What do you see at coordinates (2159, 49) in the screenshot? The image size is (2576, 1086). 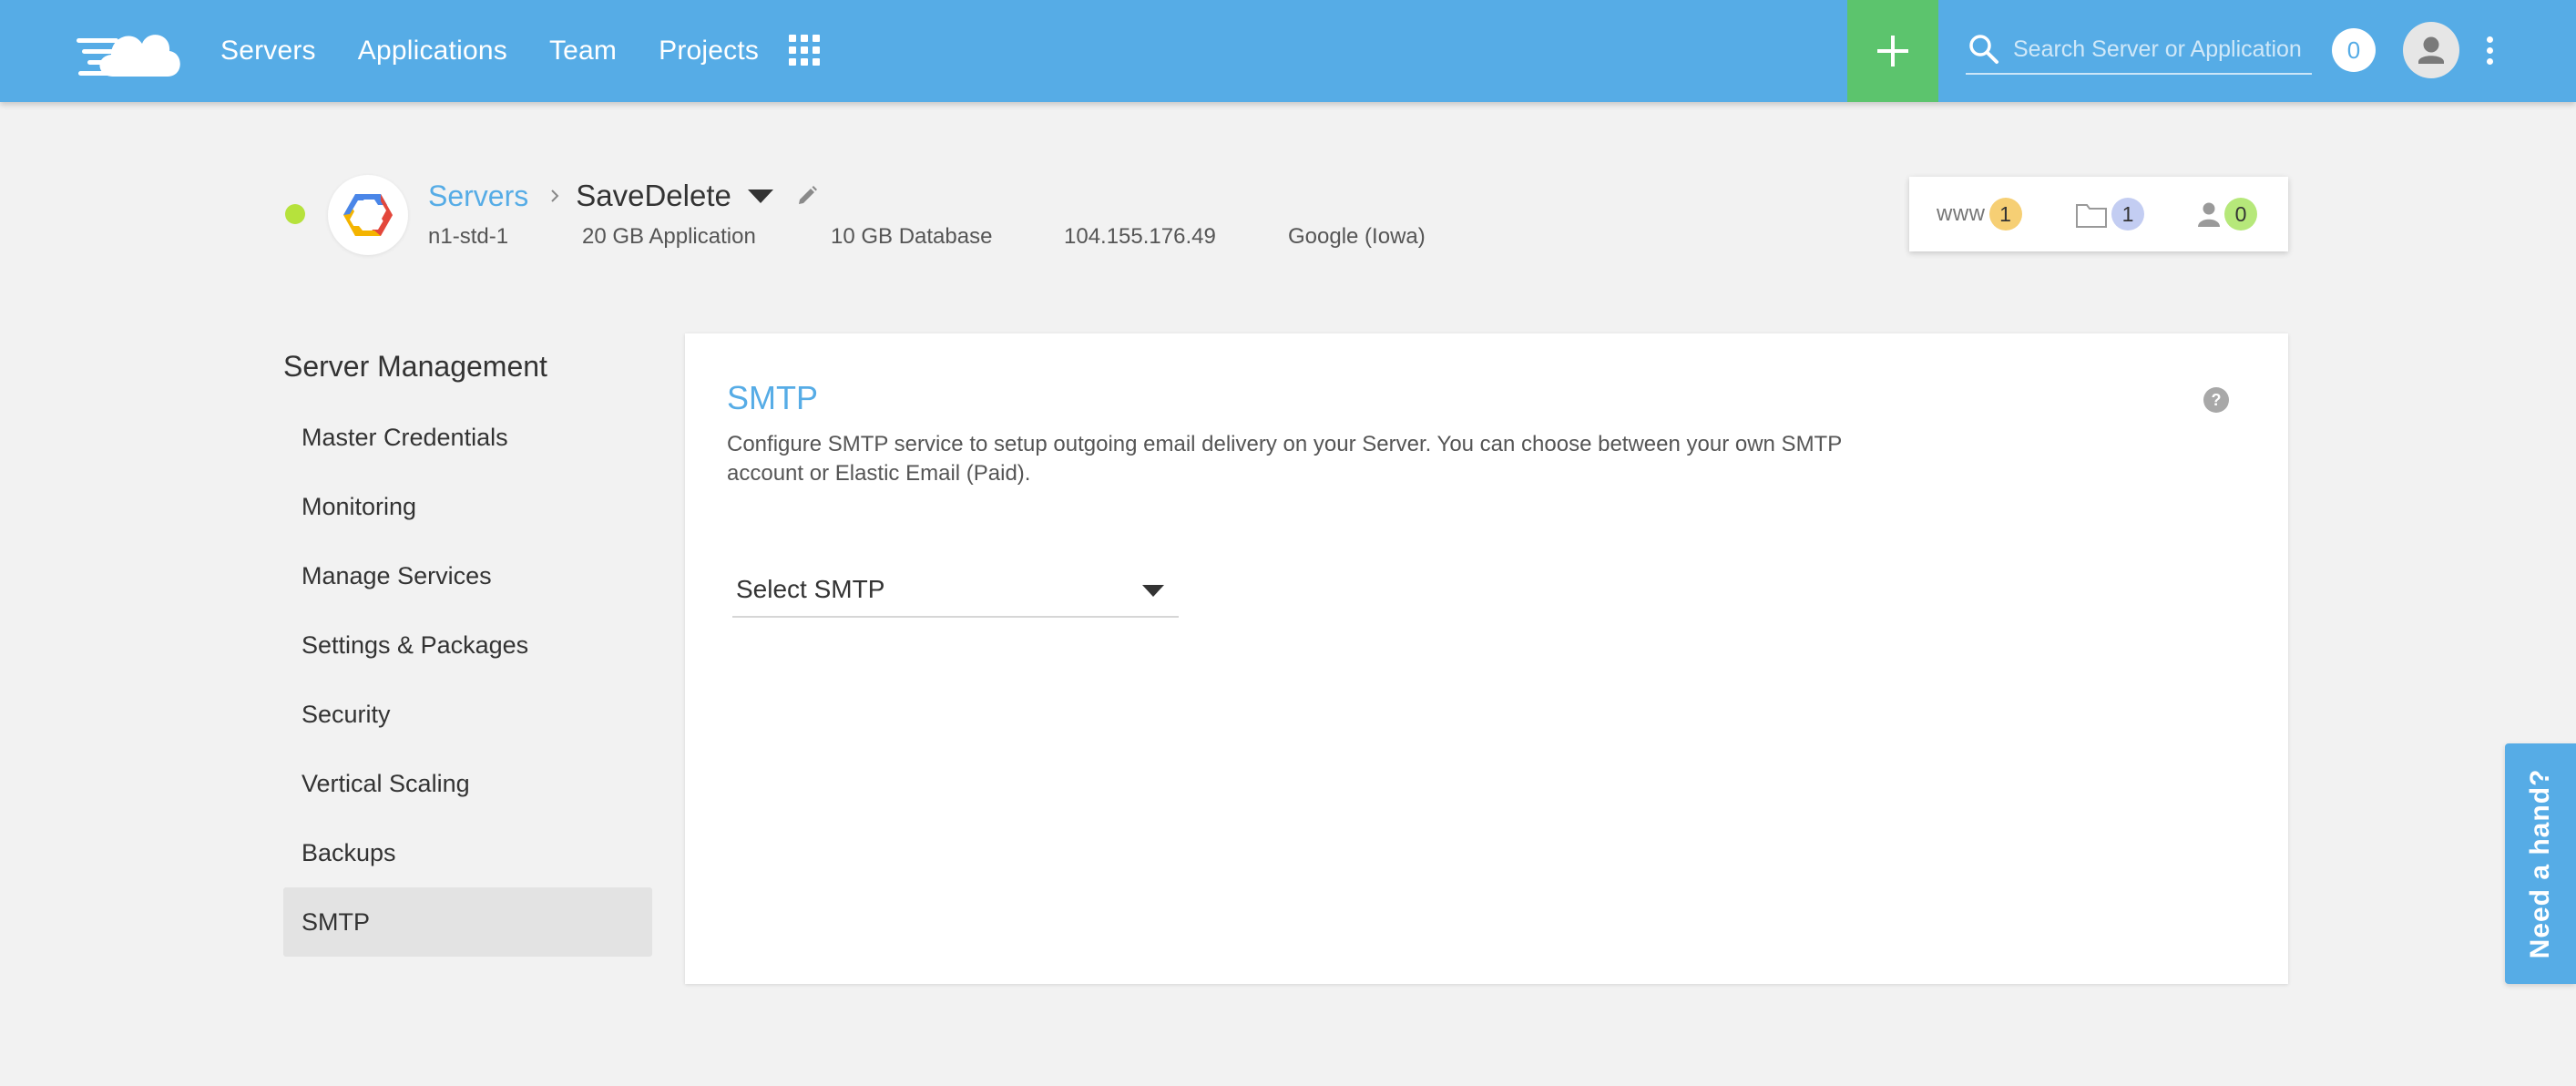 I see `search-input` at bounding box center [2159, 49].